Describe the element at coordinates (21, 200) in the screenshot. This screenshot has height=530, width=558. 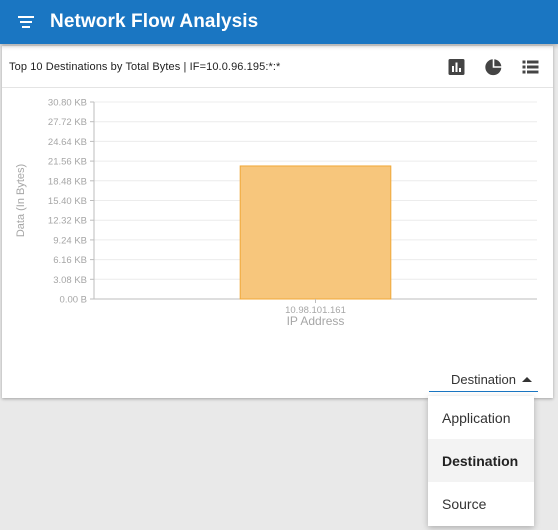
I see `y-axis-label: Data (In Bytes)` at that location.